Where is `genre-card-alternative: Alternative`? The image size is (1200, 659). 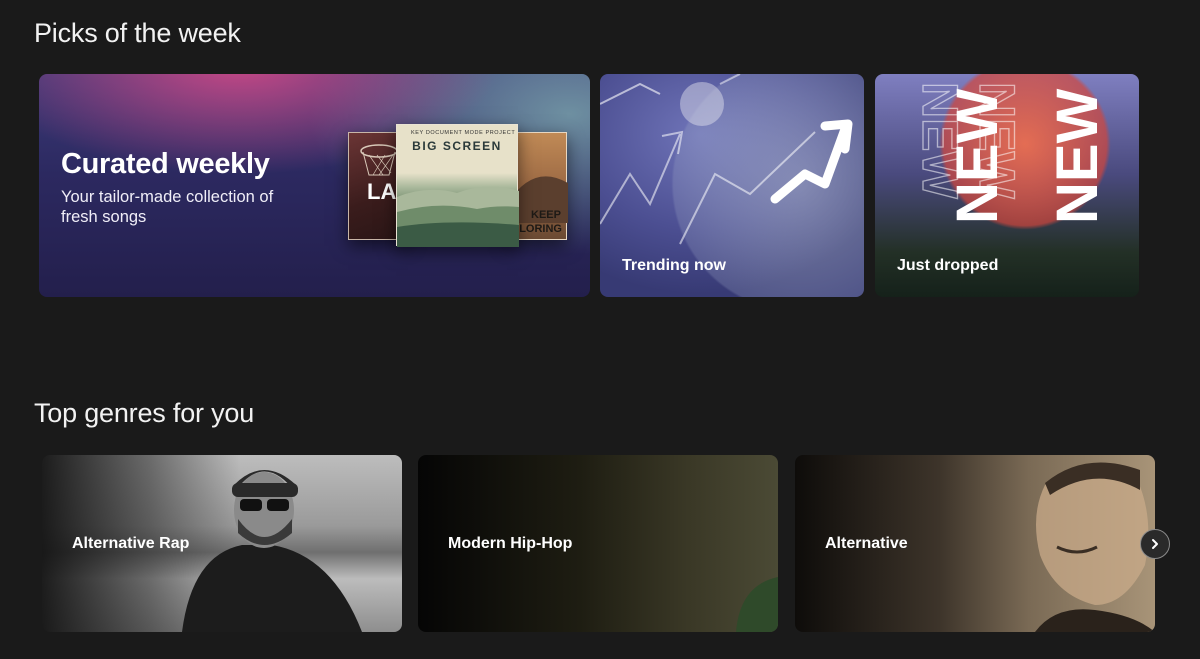 genre-card-alternative: Alternative is located at coordinates (975, 543).